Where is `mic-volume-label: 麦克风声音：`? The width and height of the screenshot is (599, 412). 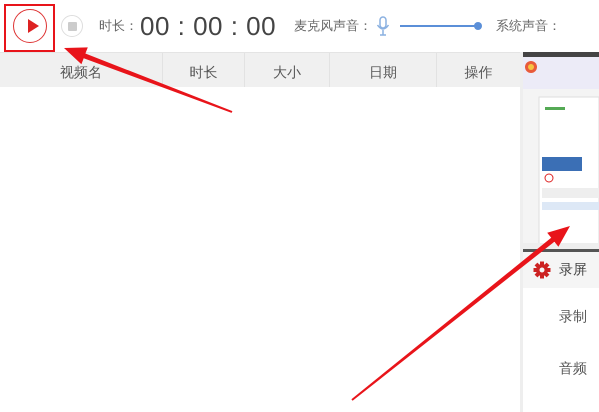 mic-volume-label: 麦克风声音： is located at coordinates (333, 26).